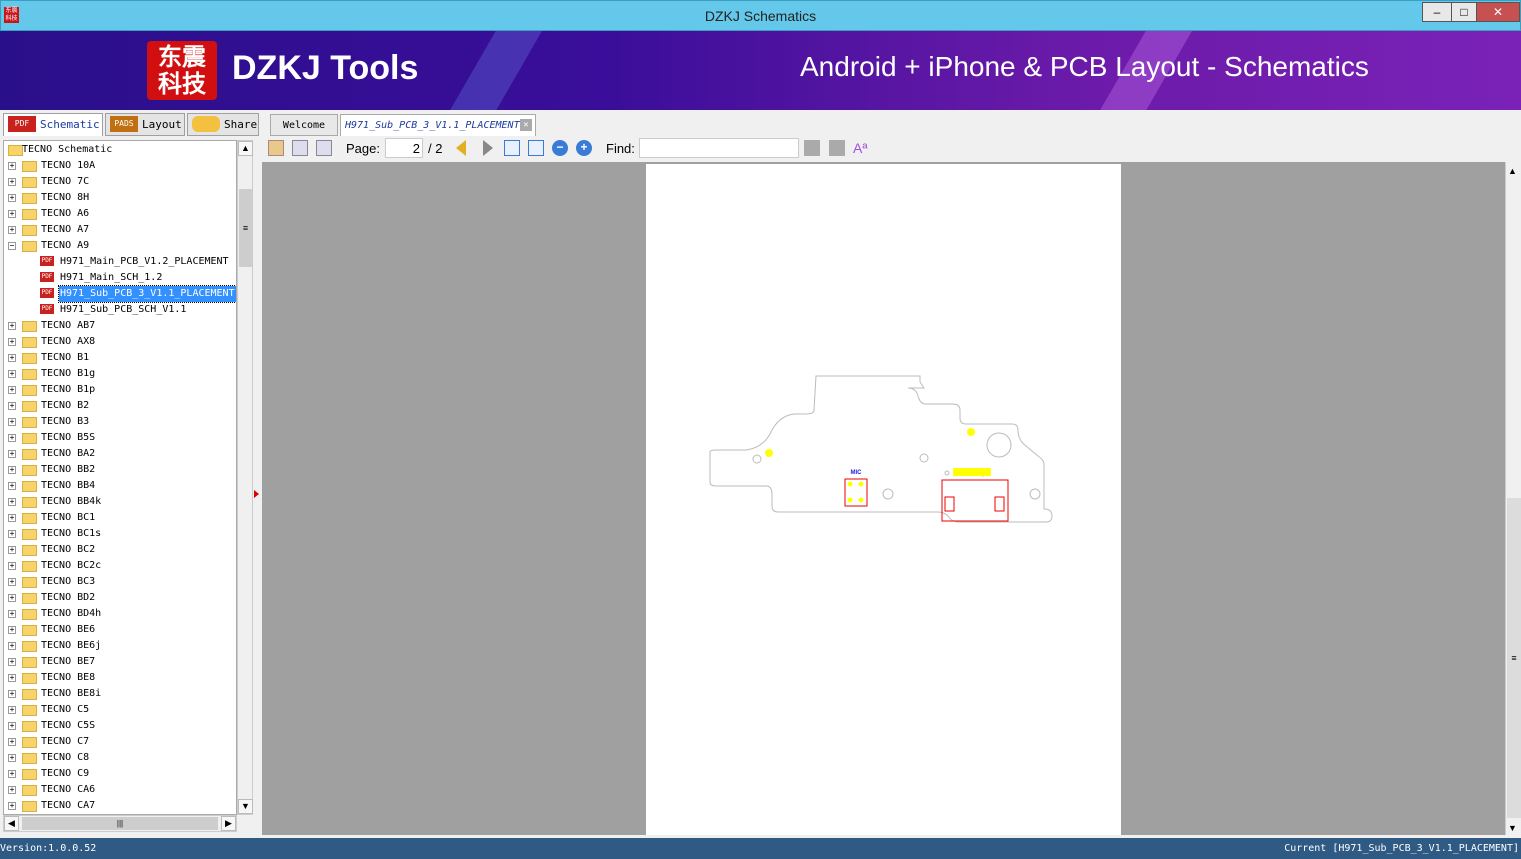 The image size is (1521, 859). Describe the element at coordinates (1464, 12) in the screenshot. I see `maximize-button: □` at that location.